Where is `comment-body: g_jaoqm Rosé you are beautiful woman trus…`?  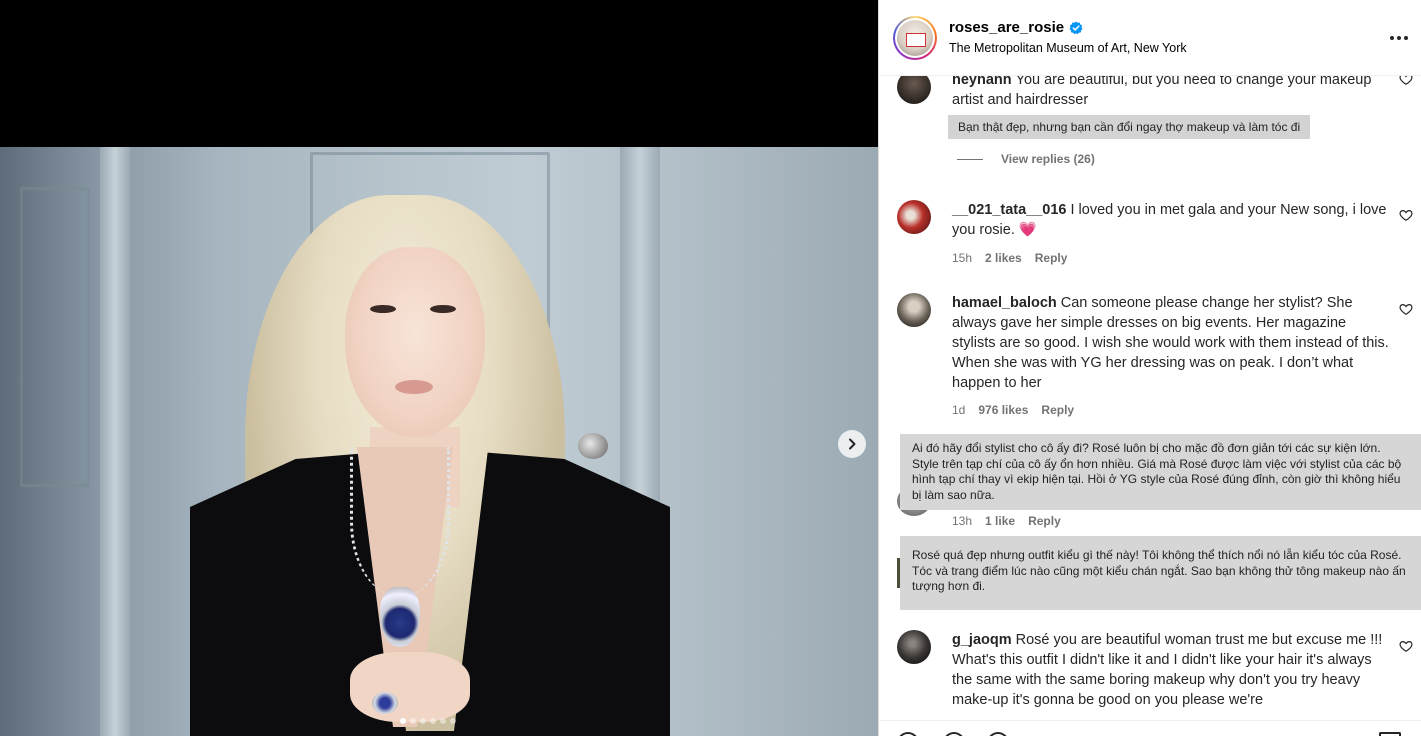
comment-body: g_jaoqm Rosé you are beautiful woman trus… is located at coordinates (1172, 670).